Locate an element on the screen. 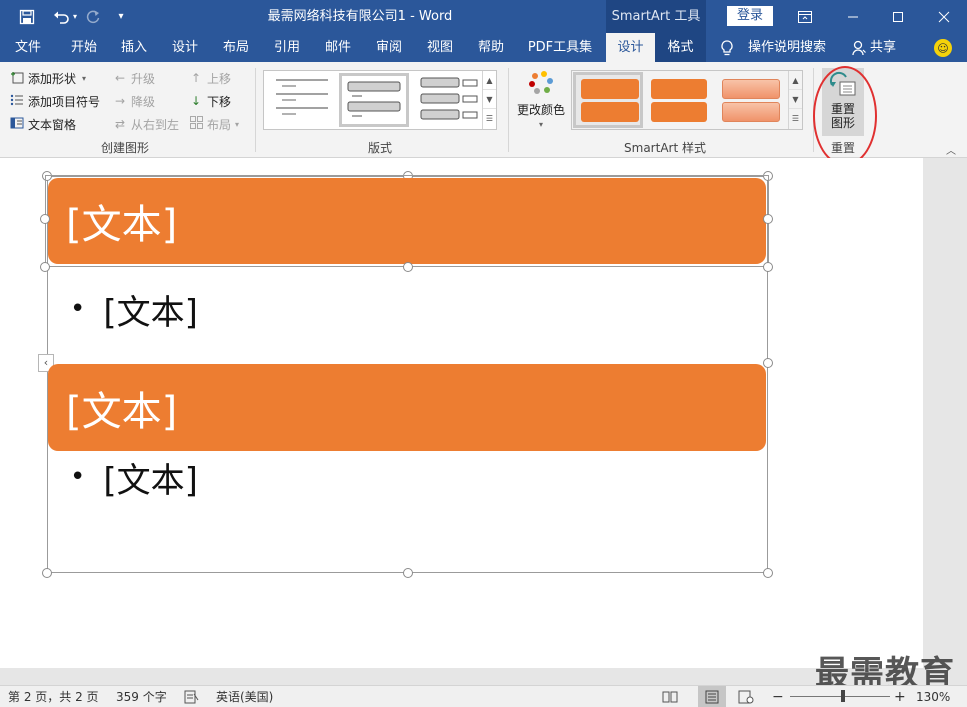  add-bullet-button: 添加项目符号 is located at coordinates (55, 101).